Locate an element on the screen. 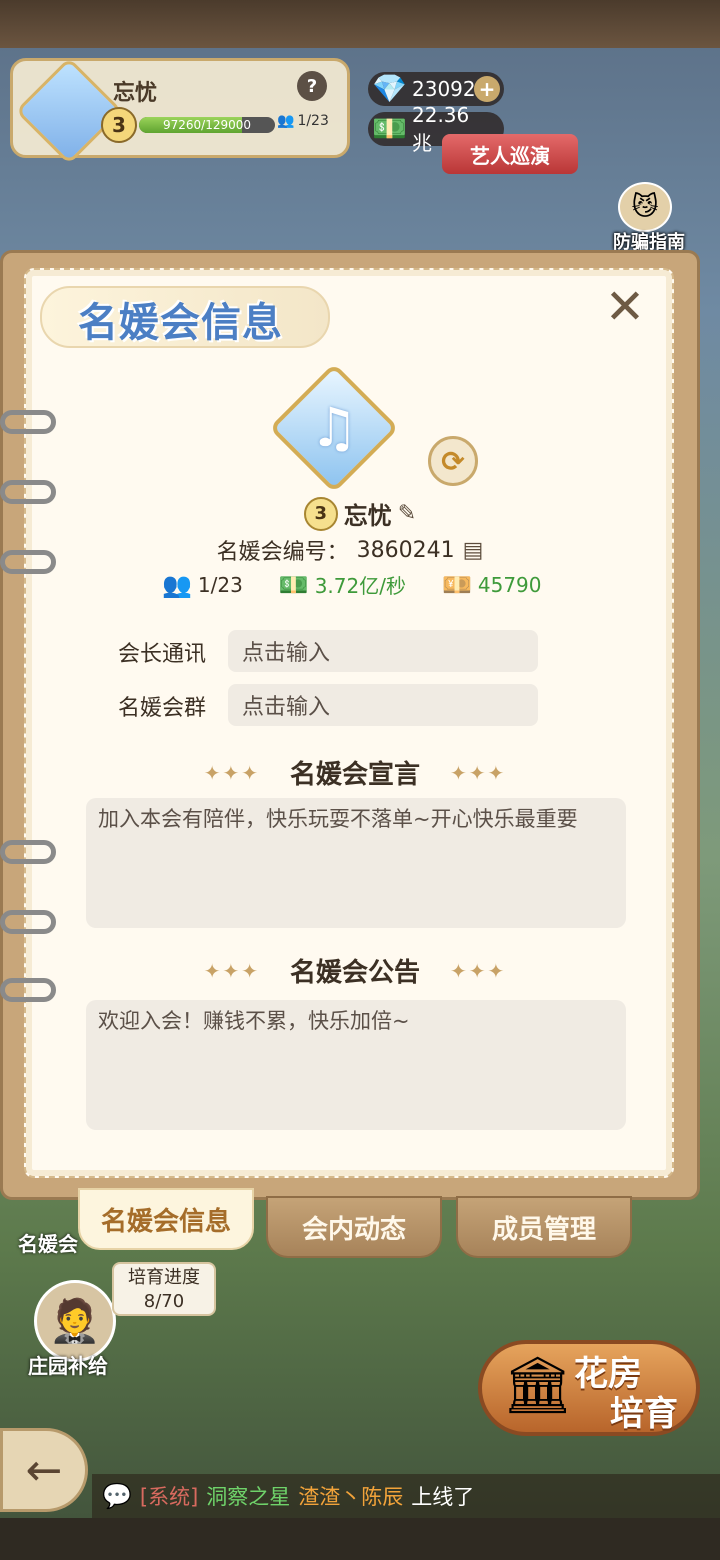  top-frame is located at coordinates (360, 24).